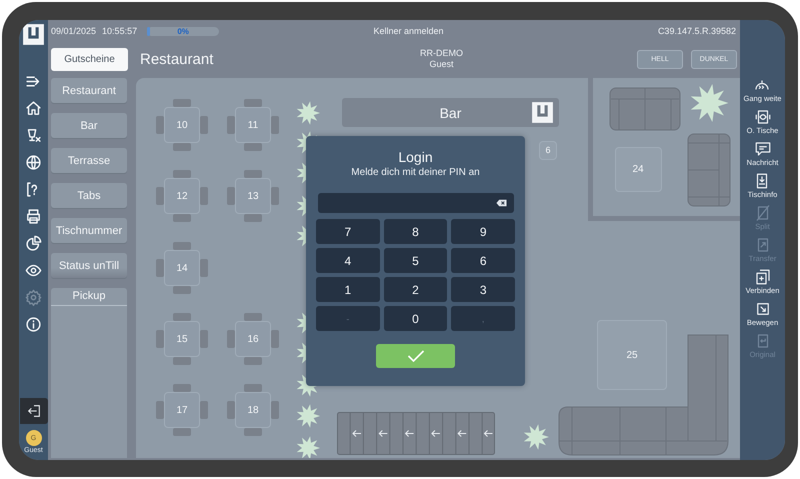 This screenshot has width=800, height=479. I want to click on user-name: Guest, so click(441, 64).